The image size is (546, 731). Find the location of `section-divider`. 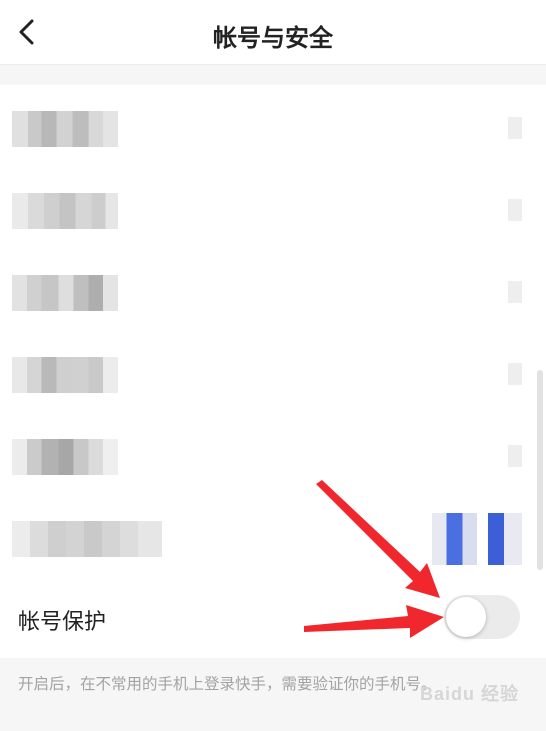

section-divider is located at coordinates (273, 75).